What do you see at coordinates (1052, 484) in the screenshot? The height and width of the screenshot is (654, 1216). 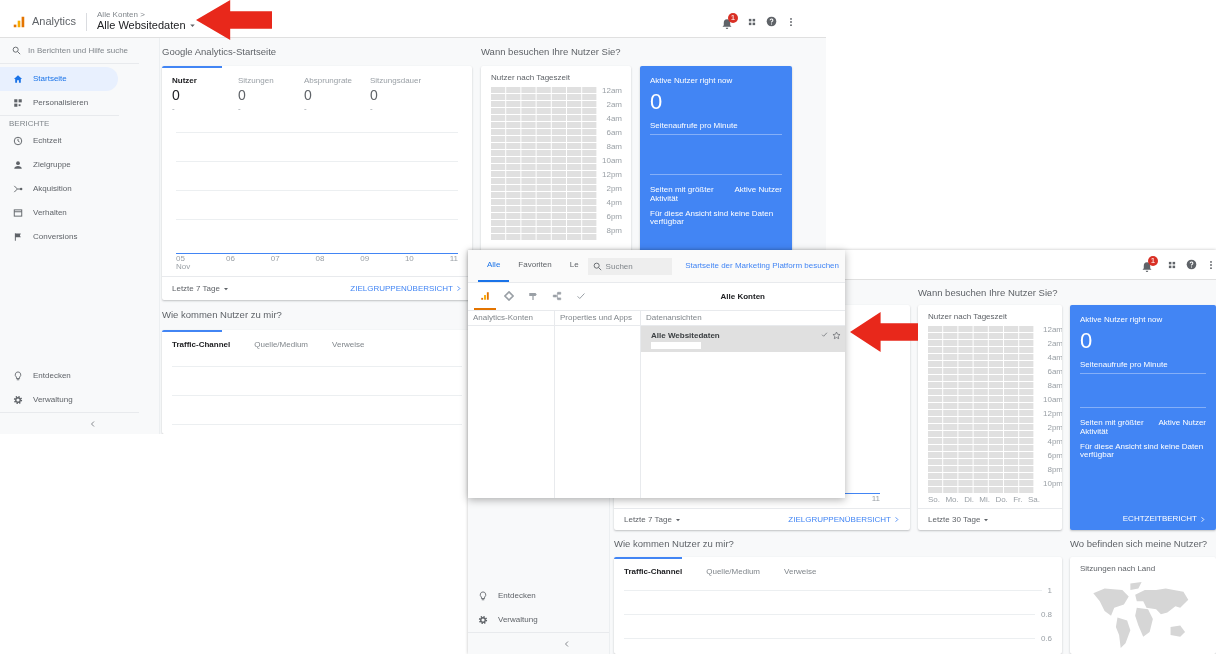 I see `axis-label: 10pm` at bounding box center [1052, 484].